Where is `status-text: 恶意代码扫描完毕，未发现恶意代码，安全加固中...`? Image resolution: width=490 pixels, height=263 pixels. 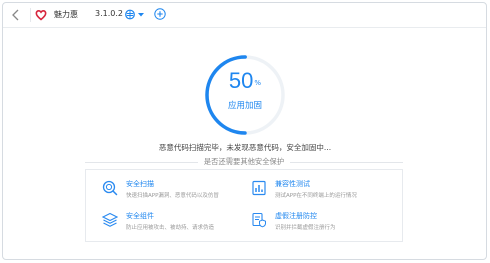 status-text: 恶意代码扫描完毕，未发现恶意代码，安全加固中... is located at coordinates (245, 147).